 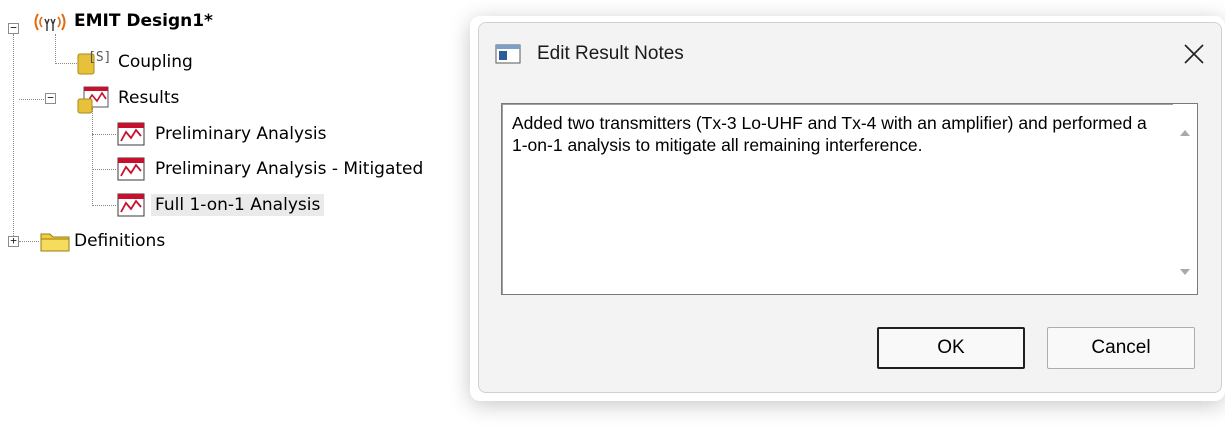 What do you see at coordinates (610, 53) in the screenshot?
I see `dialog-title: Edit Result Notes` at bounding box center [610, 53].